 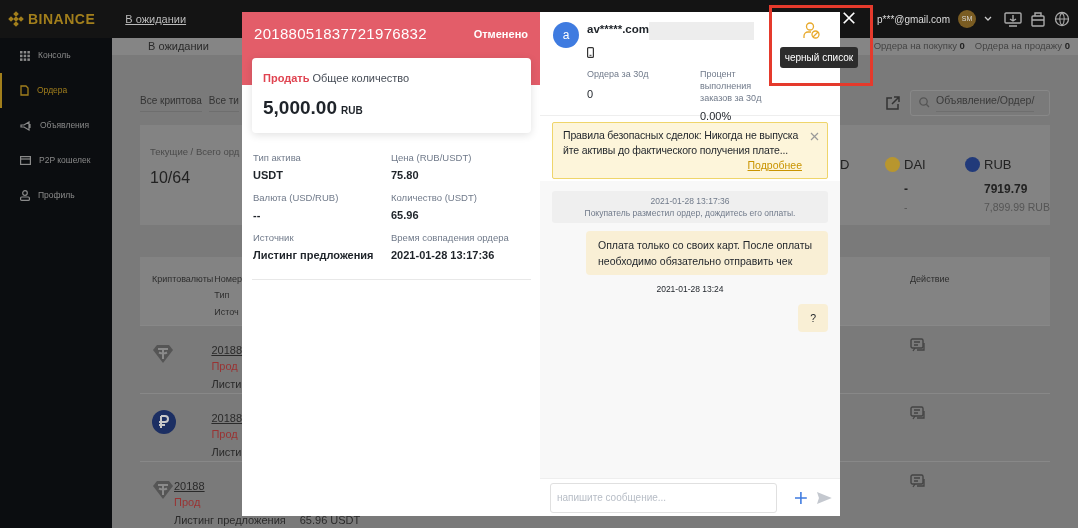 I want to click on caret-icon, so click(x=988, y=19).